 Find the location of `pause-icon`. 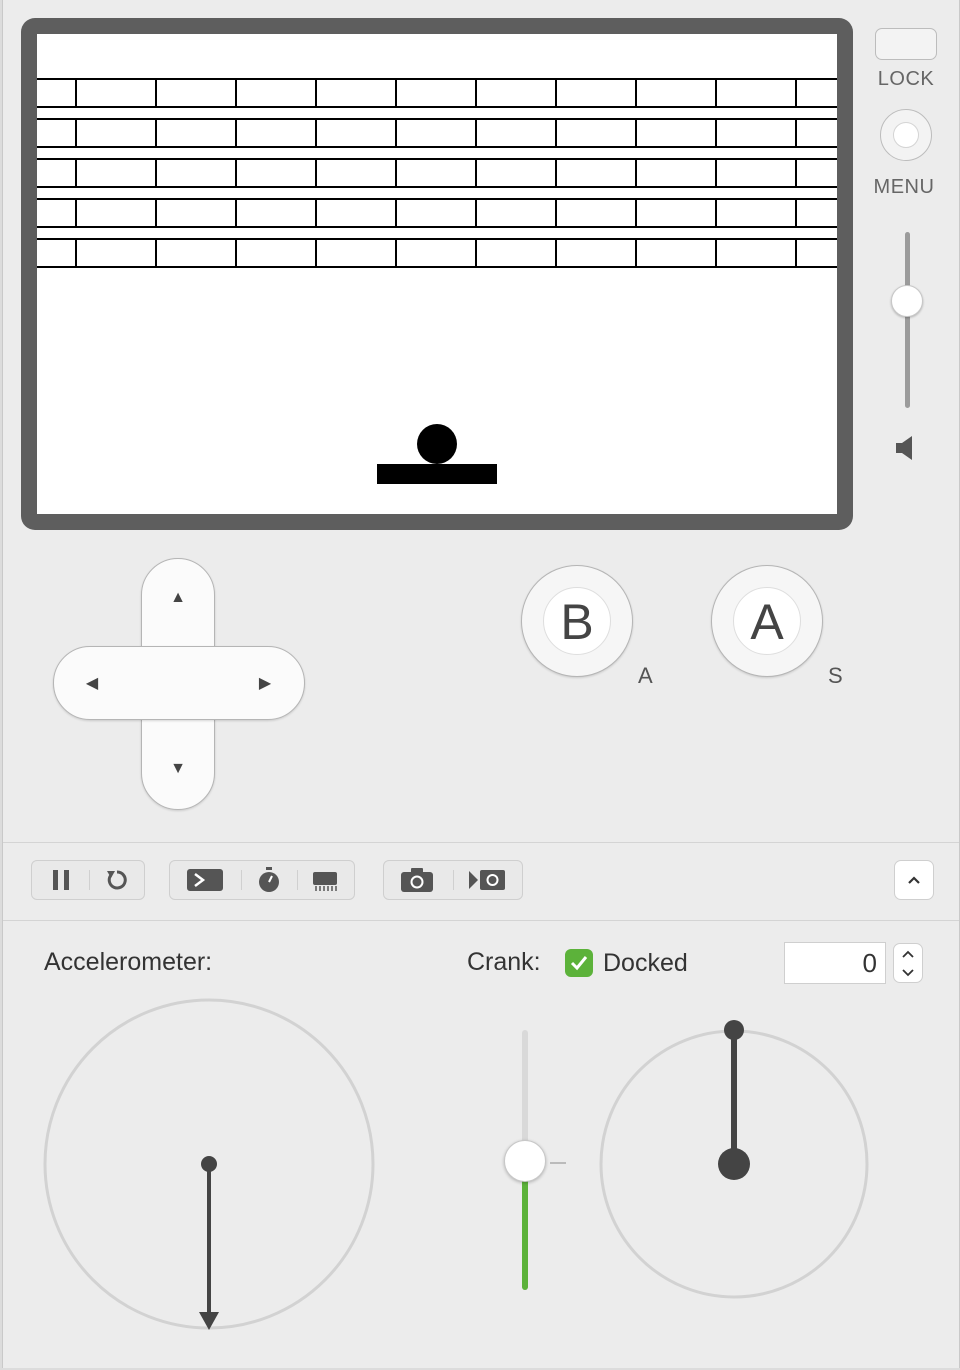

pause-icon is located at coordinates (61, 880).